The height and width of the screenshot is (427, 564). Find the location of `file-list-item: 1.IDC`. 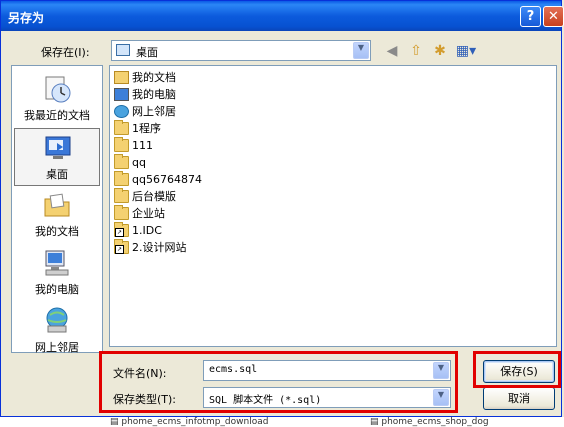

file-list-item: 1.IDC is located at coordinates (138, 229).